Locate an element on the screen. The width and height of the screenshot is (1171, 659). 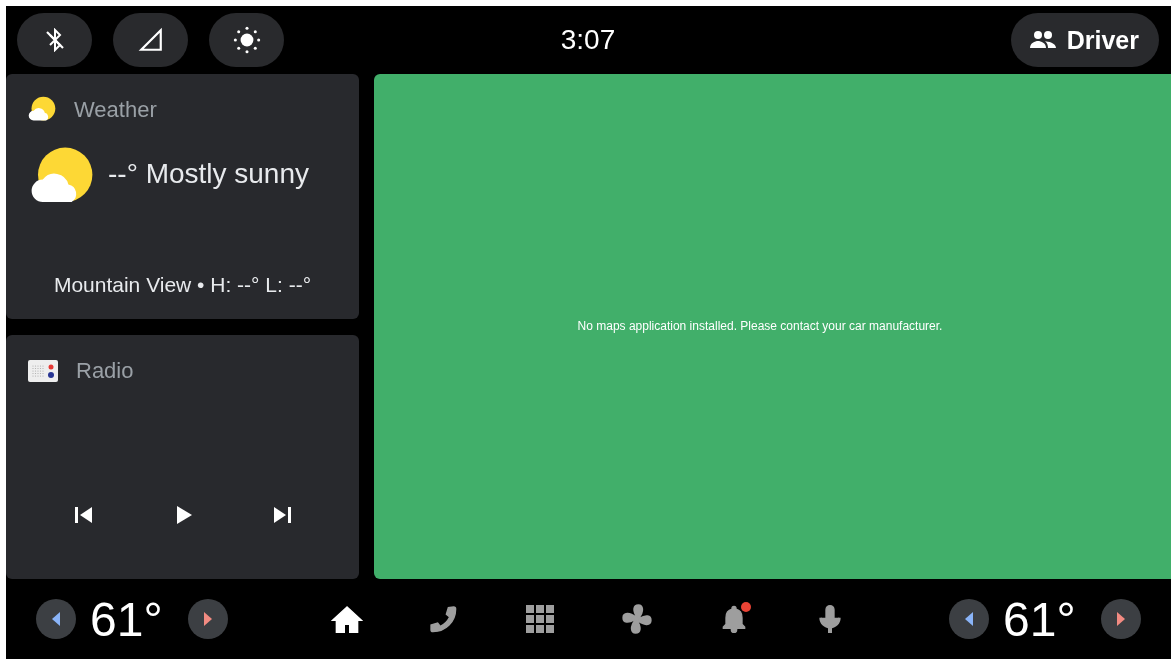
people-icon is located at coordinates (1042, 40).